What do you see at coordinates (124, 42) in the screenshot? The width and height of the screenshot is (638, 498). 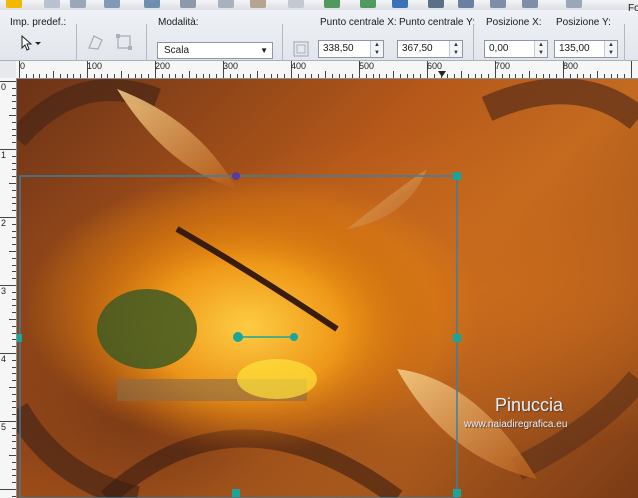 I see `transform-tool-button` at bounding box center [124, 42].